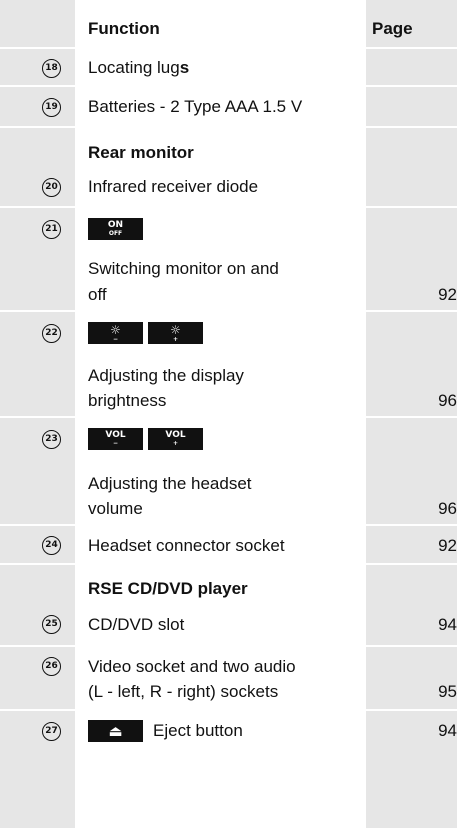 The width and height of the screenshot is (457, 828). Describe the element at coordinates (228, 606) in the screenshot. I see `table-row: RSE CD/DVD player 25 CD/DVD slot 94` at that location.